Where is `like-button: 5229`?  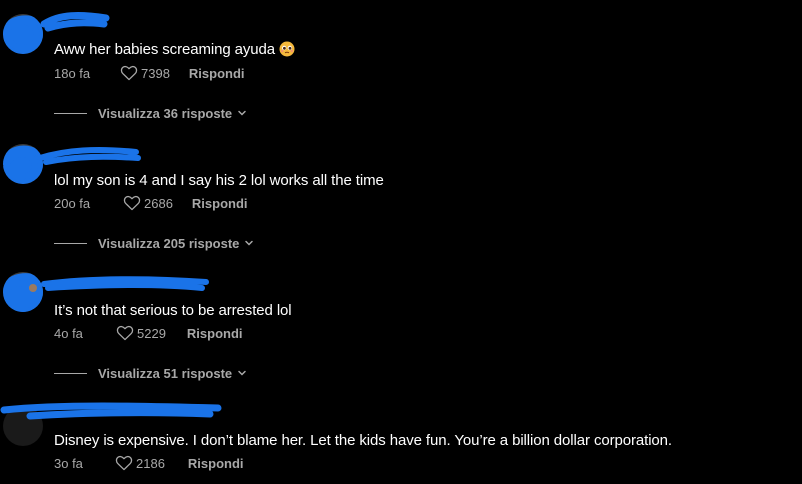
like-button: 5229 is located at coordinates (141, 333).